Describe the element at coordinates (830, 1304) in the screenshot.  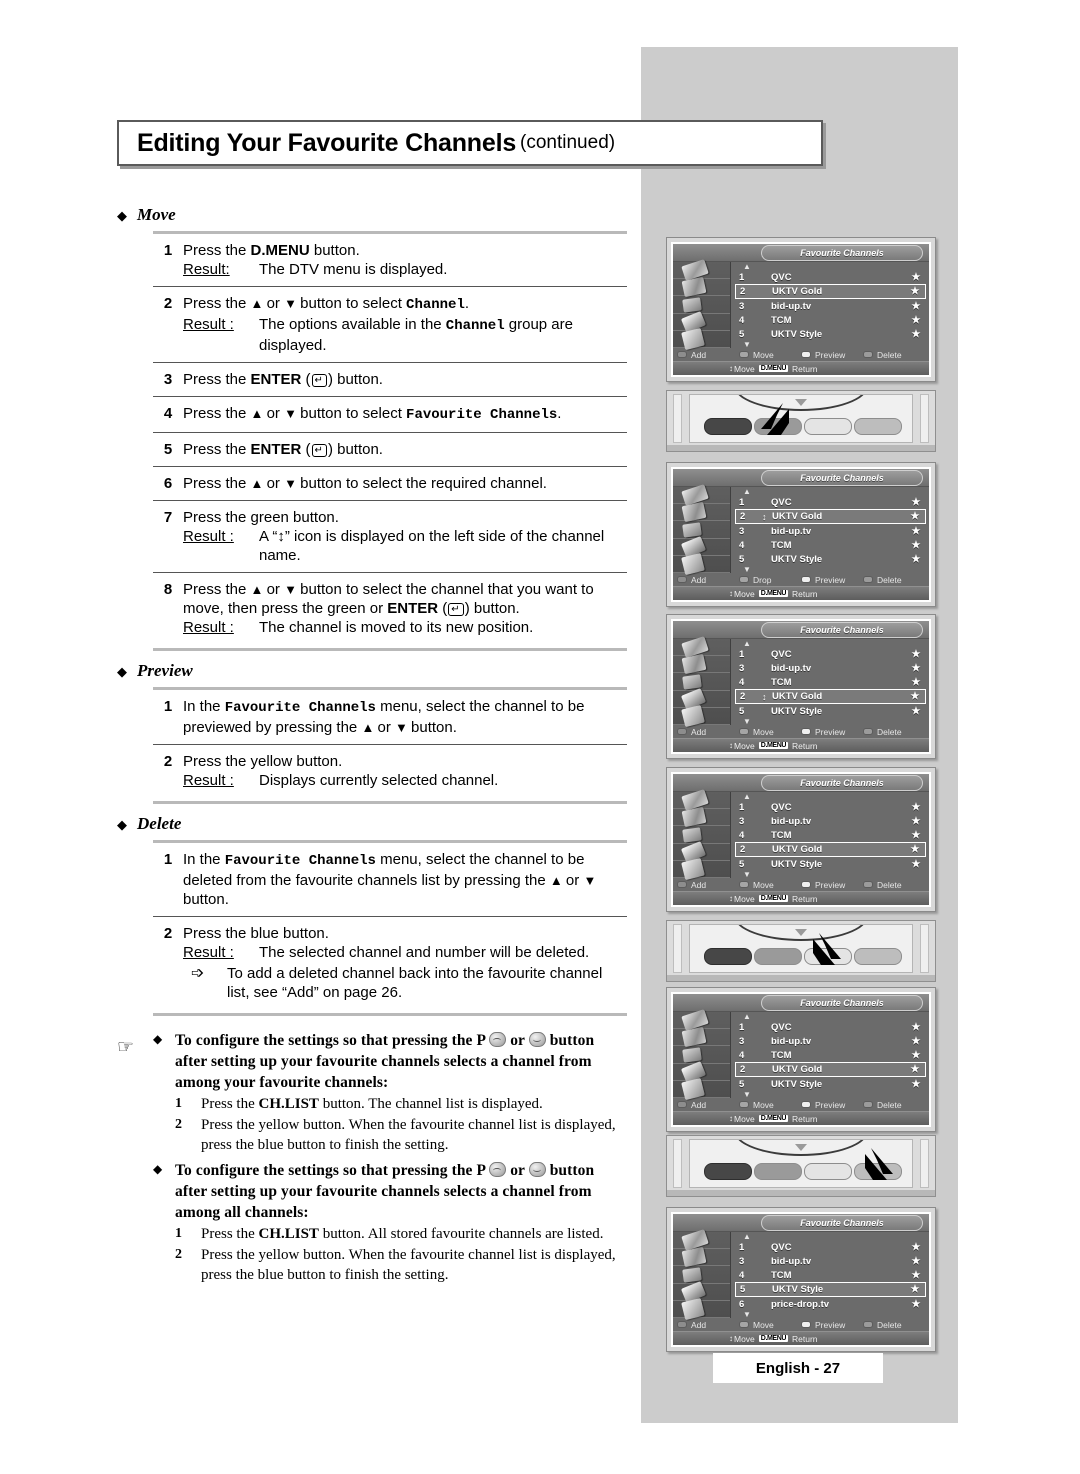
I see `osd-channel-row: 6 price-drop.tv ★` at that location.